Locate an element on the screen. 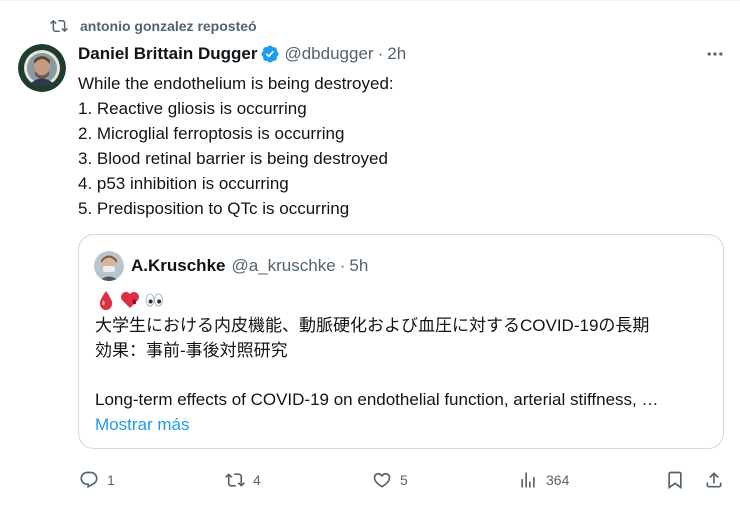  share-button is located at coordinates (718, 480).